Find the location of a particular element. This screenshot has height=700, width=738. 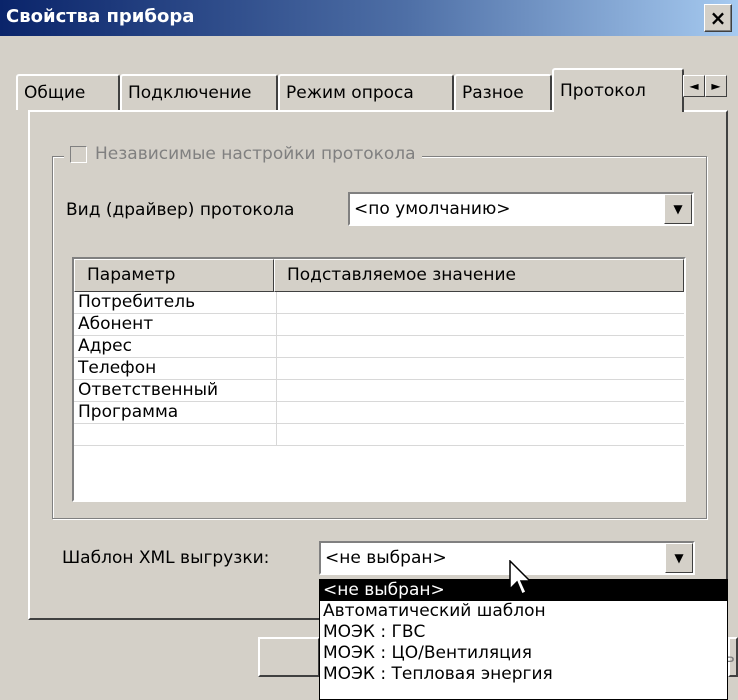

driver-value: <по умолчанию> is located at coordinates (432, 209).